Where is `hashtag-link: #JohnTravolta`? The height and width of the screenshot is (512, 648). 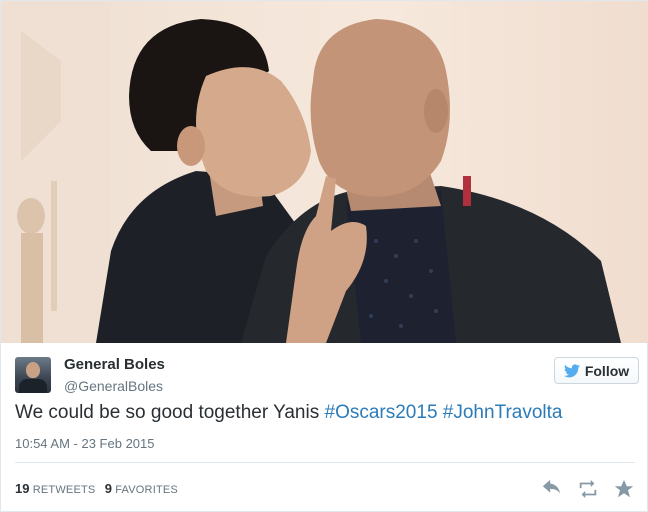
hashtag-link: #JohnTravolta is located at coordinates (503, 412).